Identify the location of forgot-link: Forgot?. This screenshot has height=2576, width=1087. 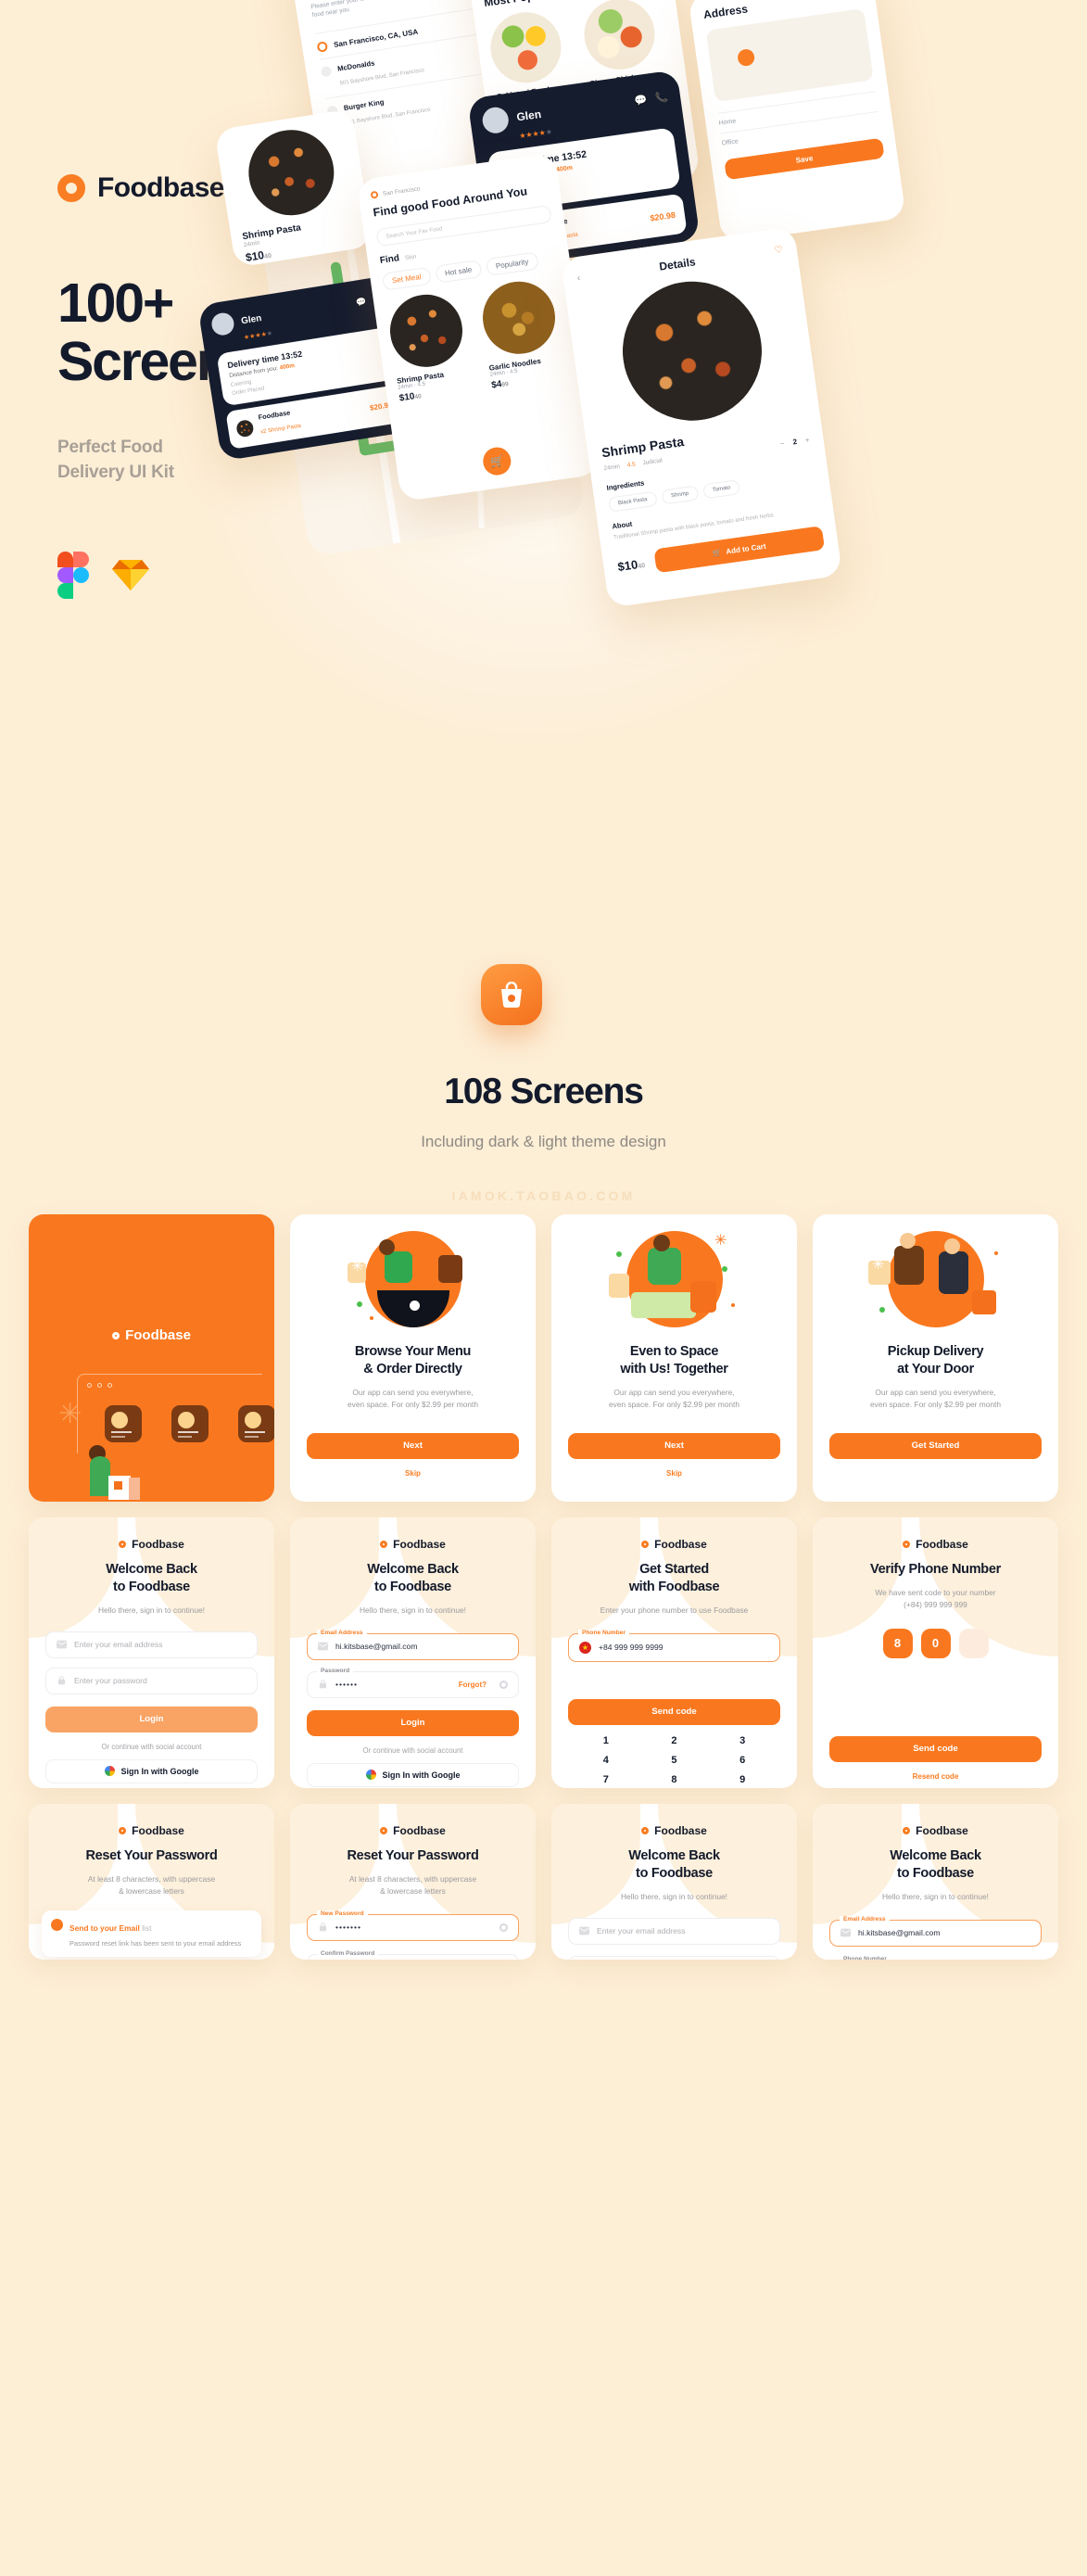
(473, 1685).